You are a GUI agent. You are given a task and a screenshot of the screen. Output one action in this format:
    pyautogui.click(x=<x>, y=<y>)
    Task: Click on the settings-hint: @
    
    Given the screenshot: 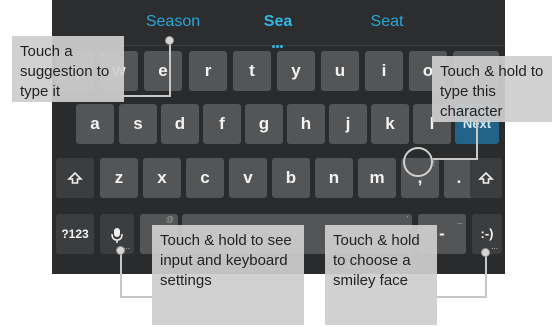 What is the action you would take?
    pyautogui.click(x=169, y=219)
    